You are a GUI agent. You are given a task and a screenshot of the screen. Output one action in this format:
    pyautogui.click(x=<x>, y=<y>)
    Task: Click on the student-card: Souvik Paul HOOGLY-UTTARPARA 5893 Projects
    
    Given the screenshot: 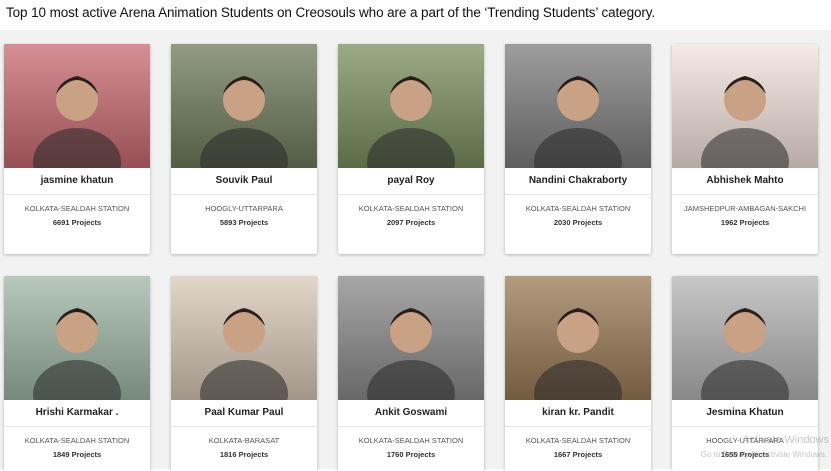 What is the action you would take?
    pyautogui.click(x=244, y=149)
    